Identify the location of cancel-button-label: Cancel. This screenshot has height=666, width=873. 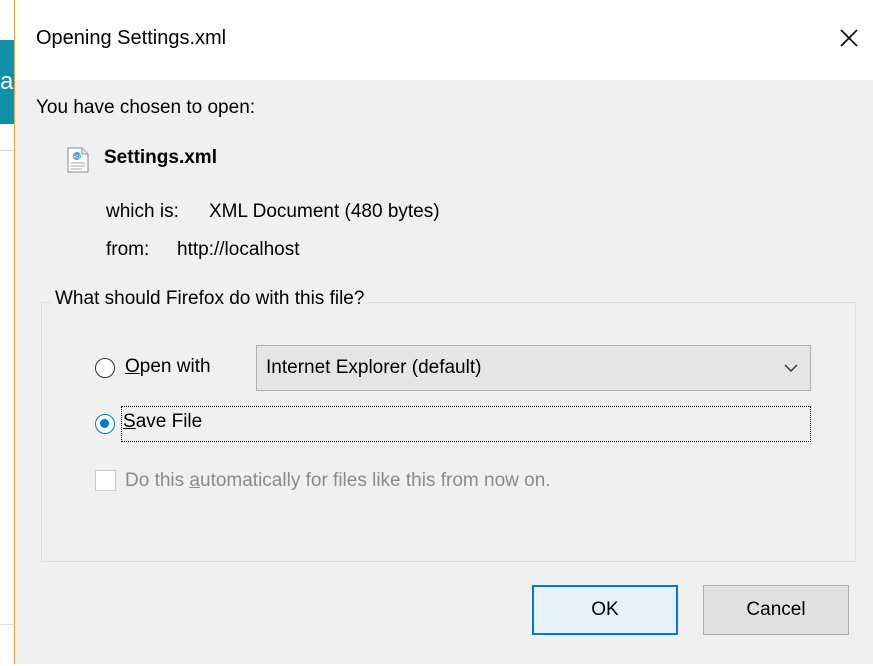
(776, 609).